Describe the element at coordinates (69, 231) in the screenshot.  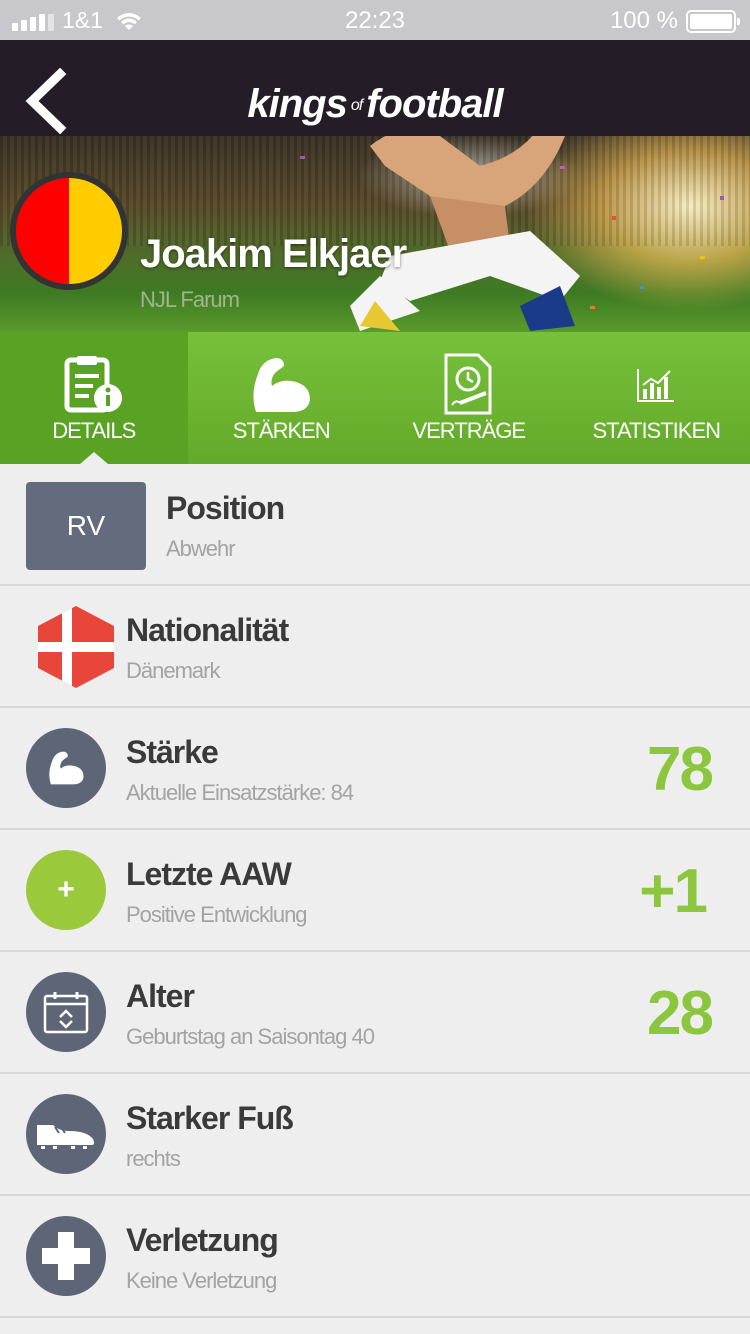
I see `club-badge` at that location.